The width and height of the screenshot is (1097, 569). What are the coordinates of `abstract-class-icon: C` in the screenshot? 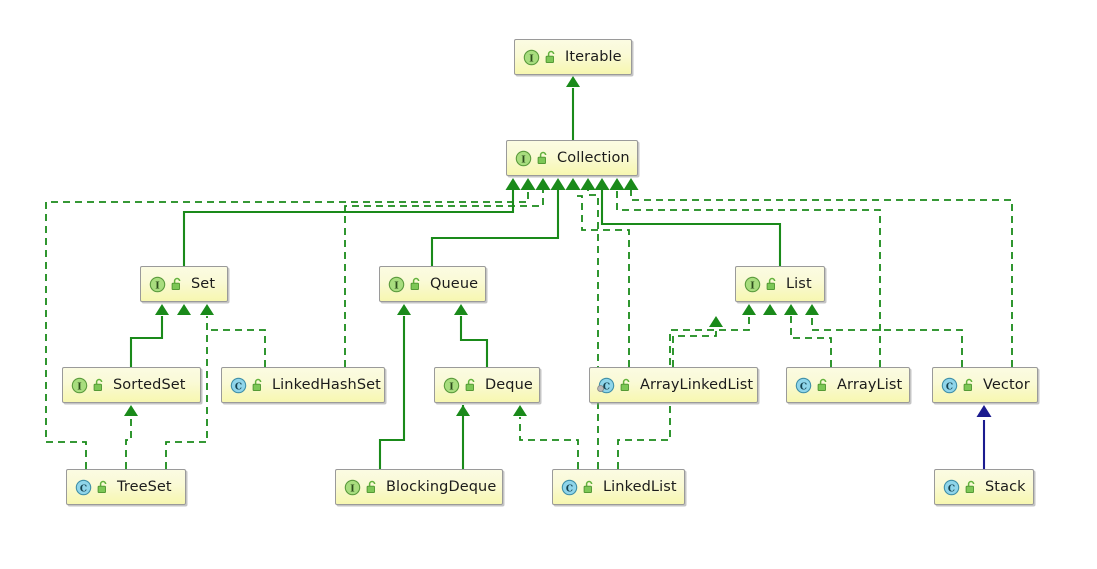 It's located at (606, 385).